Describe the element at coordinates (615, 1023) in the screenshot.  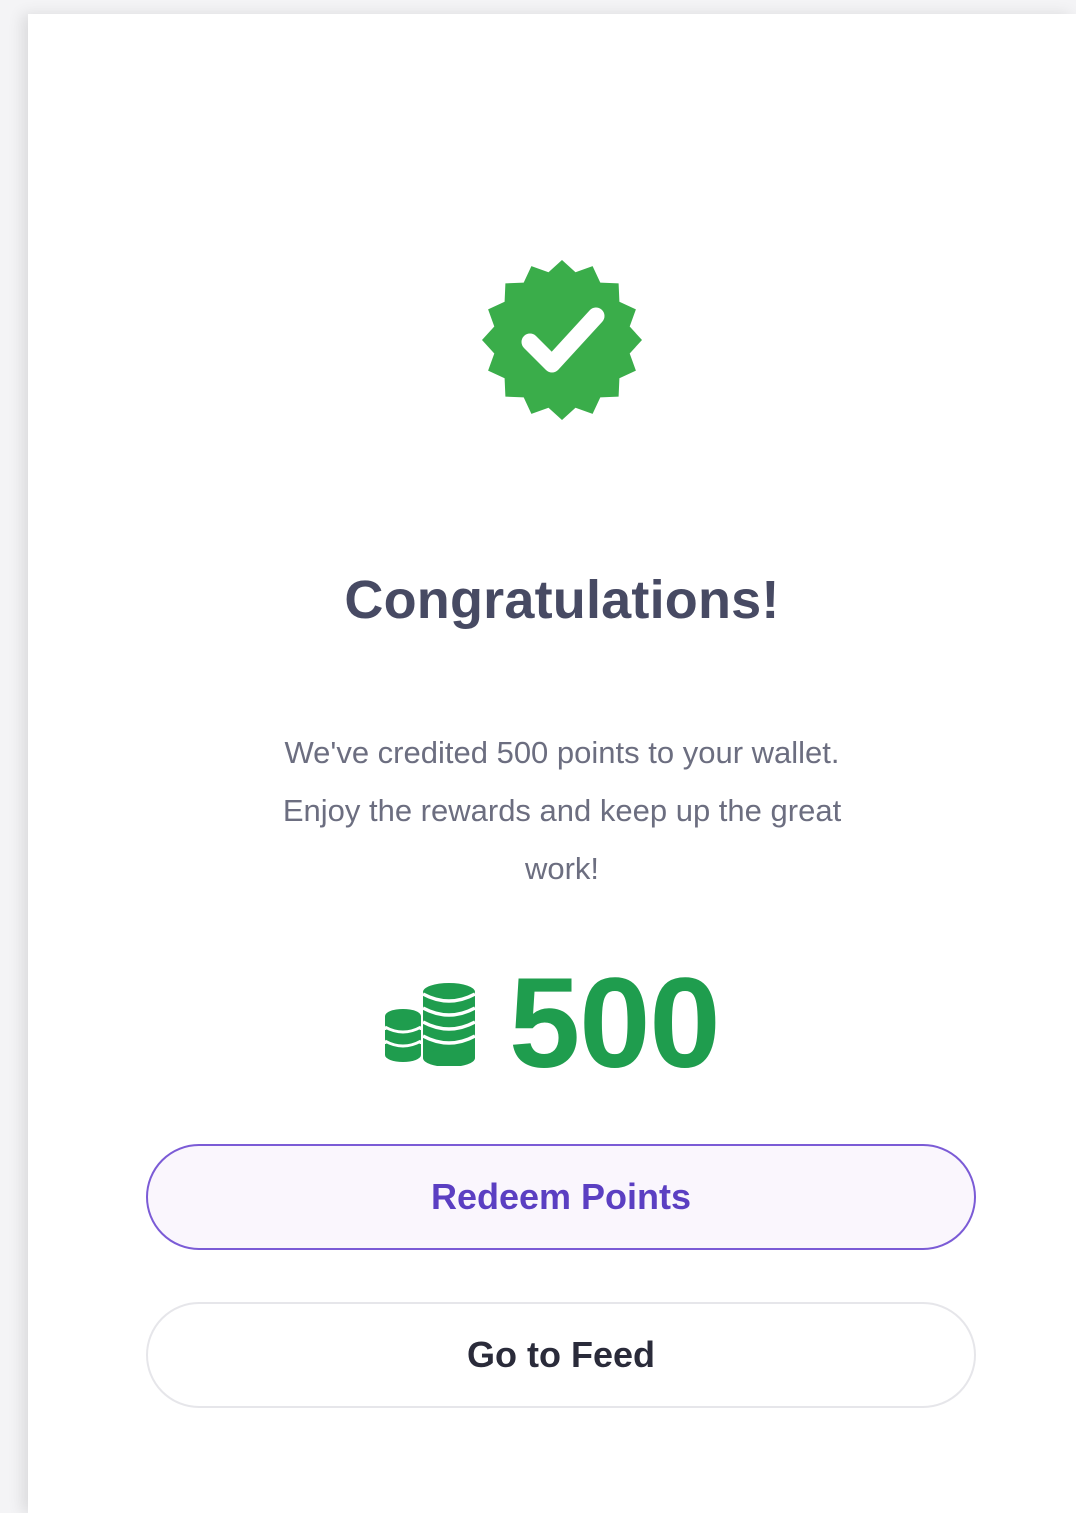
I see `points-value: 500` at that location.